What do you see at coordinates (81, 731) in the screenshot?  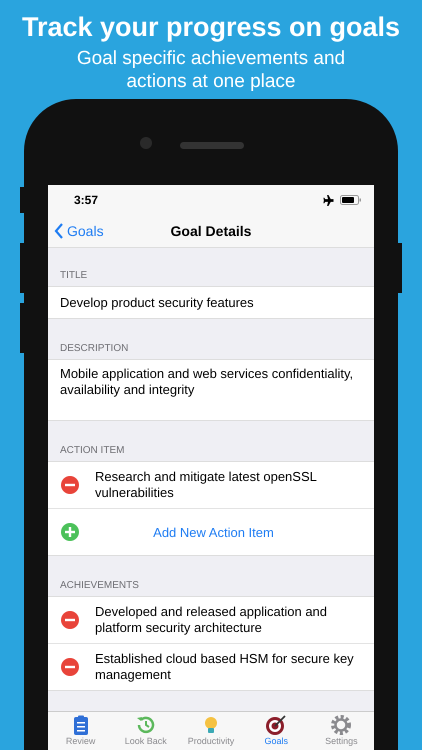 I see `tab: Review` at bounding box center [81, 731].